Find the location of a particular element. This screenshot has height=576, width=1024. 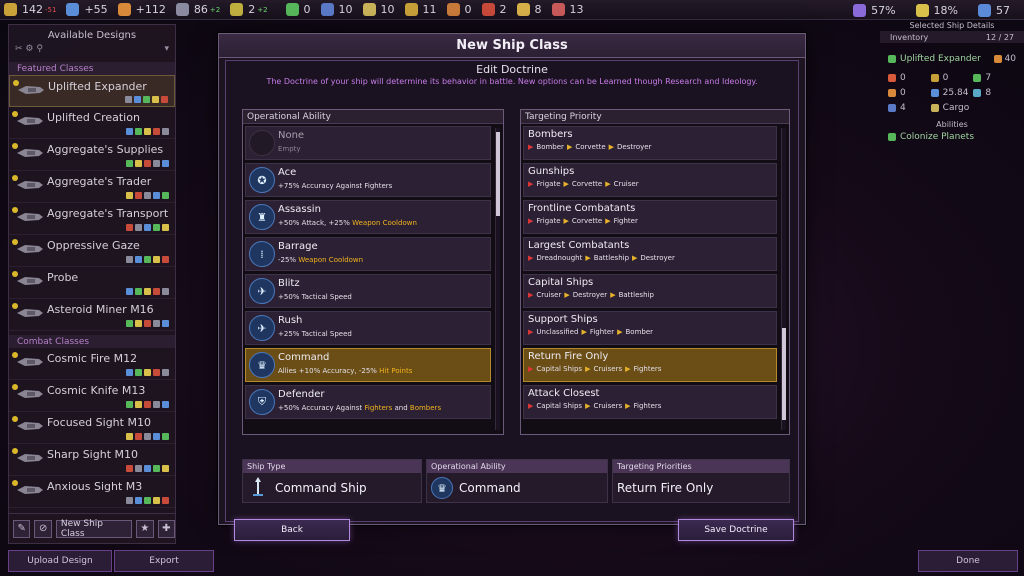

done-button: Done is located at coordinates (968, 561).